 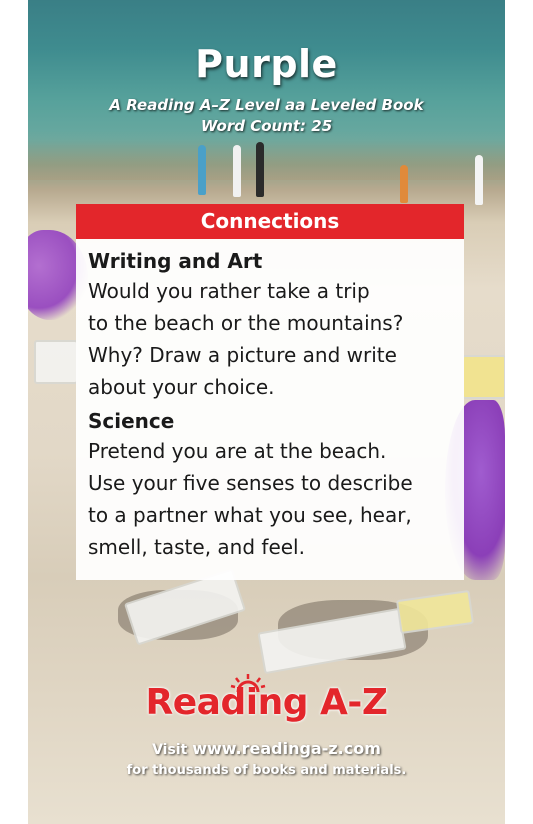 I want to click on visit-prefix: Visit, so click(x=172, y=750).